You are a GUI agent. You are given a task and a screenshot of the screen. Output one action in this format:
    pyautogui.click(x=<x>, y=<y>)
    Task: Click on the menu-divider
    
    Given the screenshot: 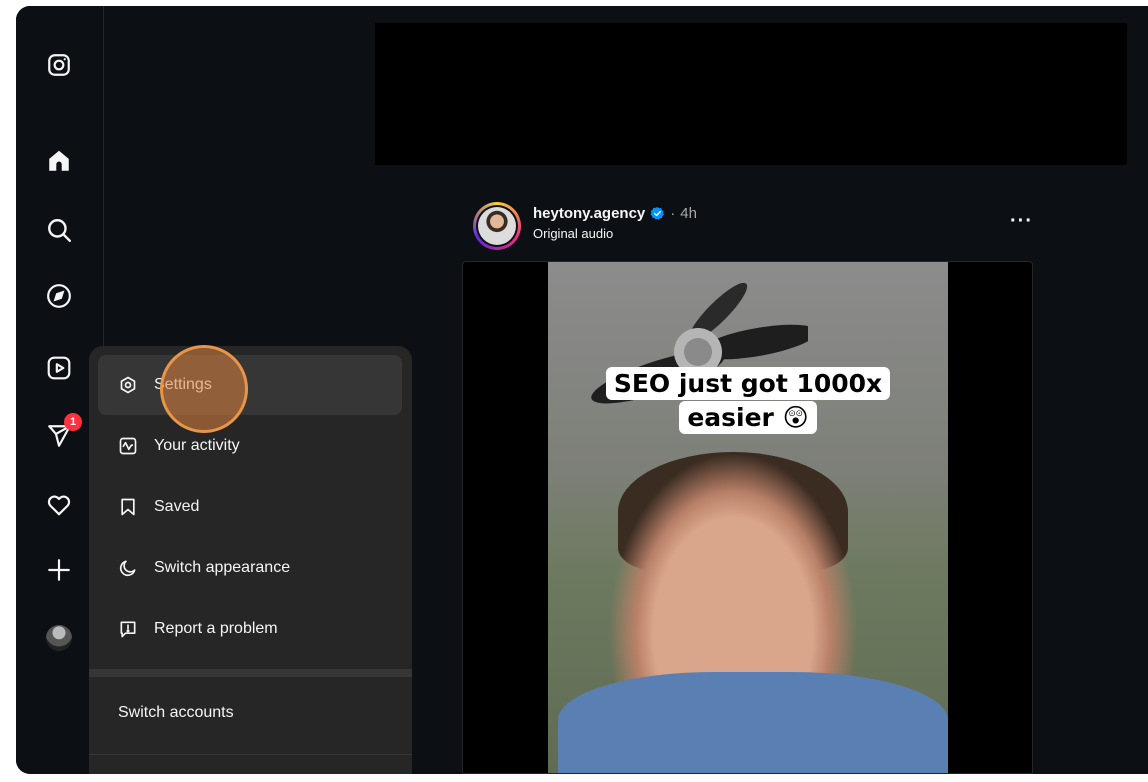 What is the action you would take?
    pyautogui.click(x=250, y=673)
    